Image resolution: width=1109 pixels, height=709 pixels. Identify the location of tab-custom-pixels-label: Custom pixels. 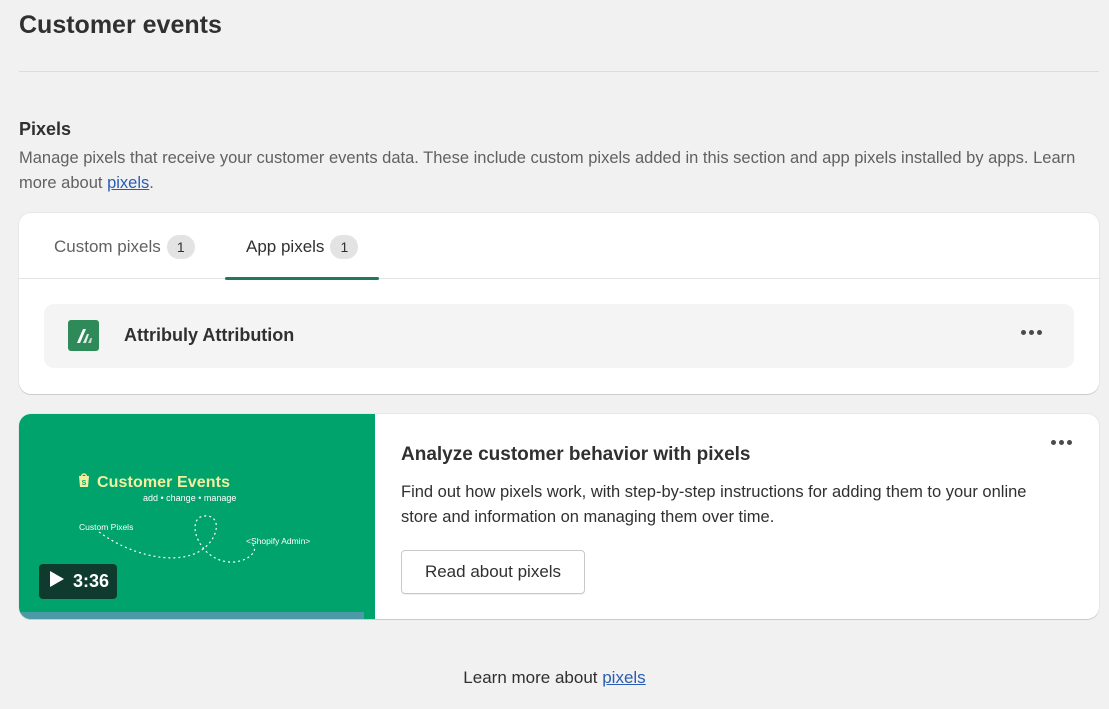
(107, 246).